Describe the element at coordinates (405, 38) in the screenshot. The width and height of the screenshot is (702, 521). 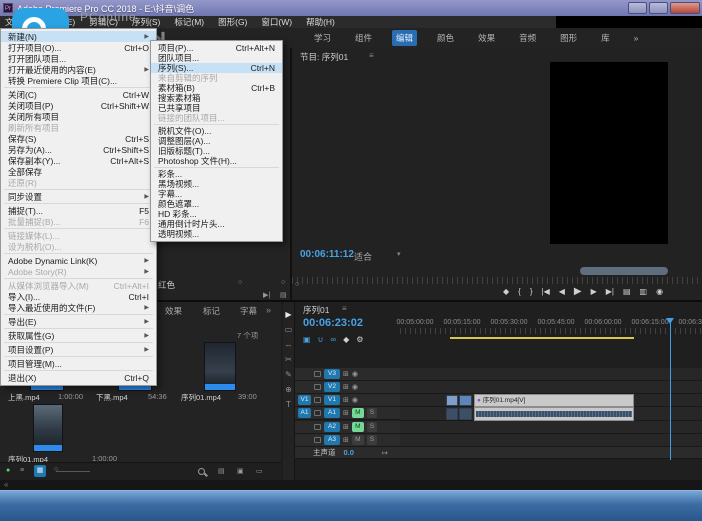
I see `workspace-editing: 编辑` at that location.